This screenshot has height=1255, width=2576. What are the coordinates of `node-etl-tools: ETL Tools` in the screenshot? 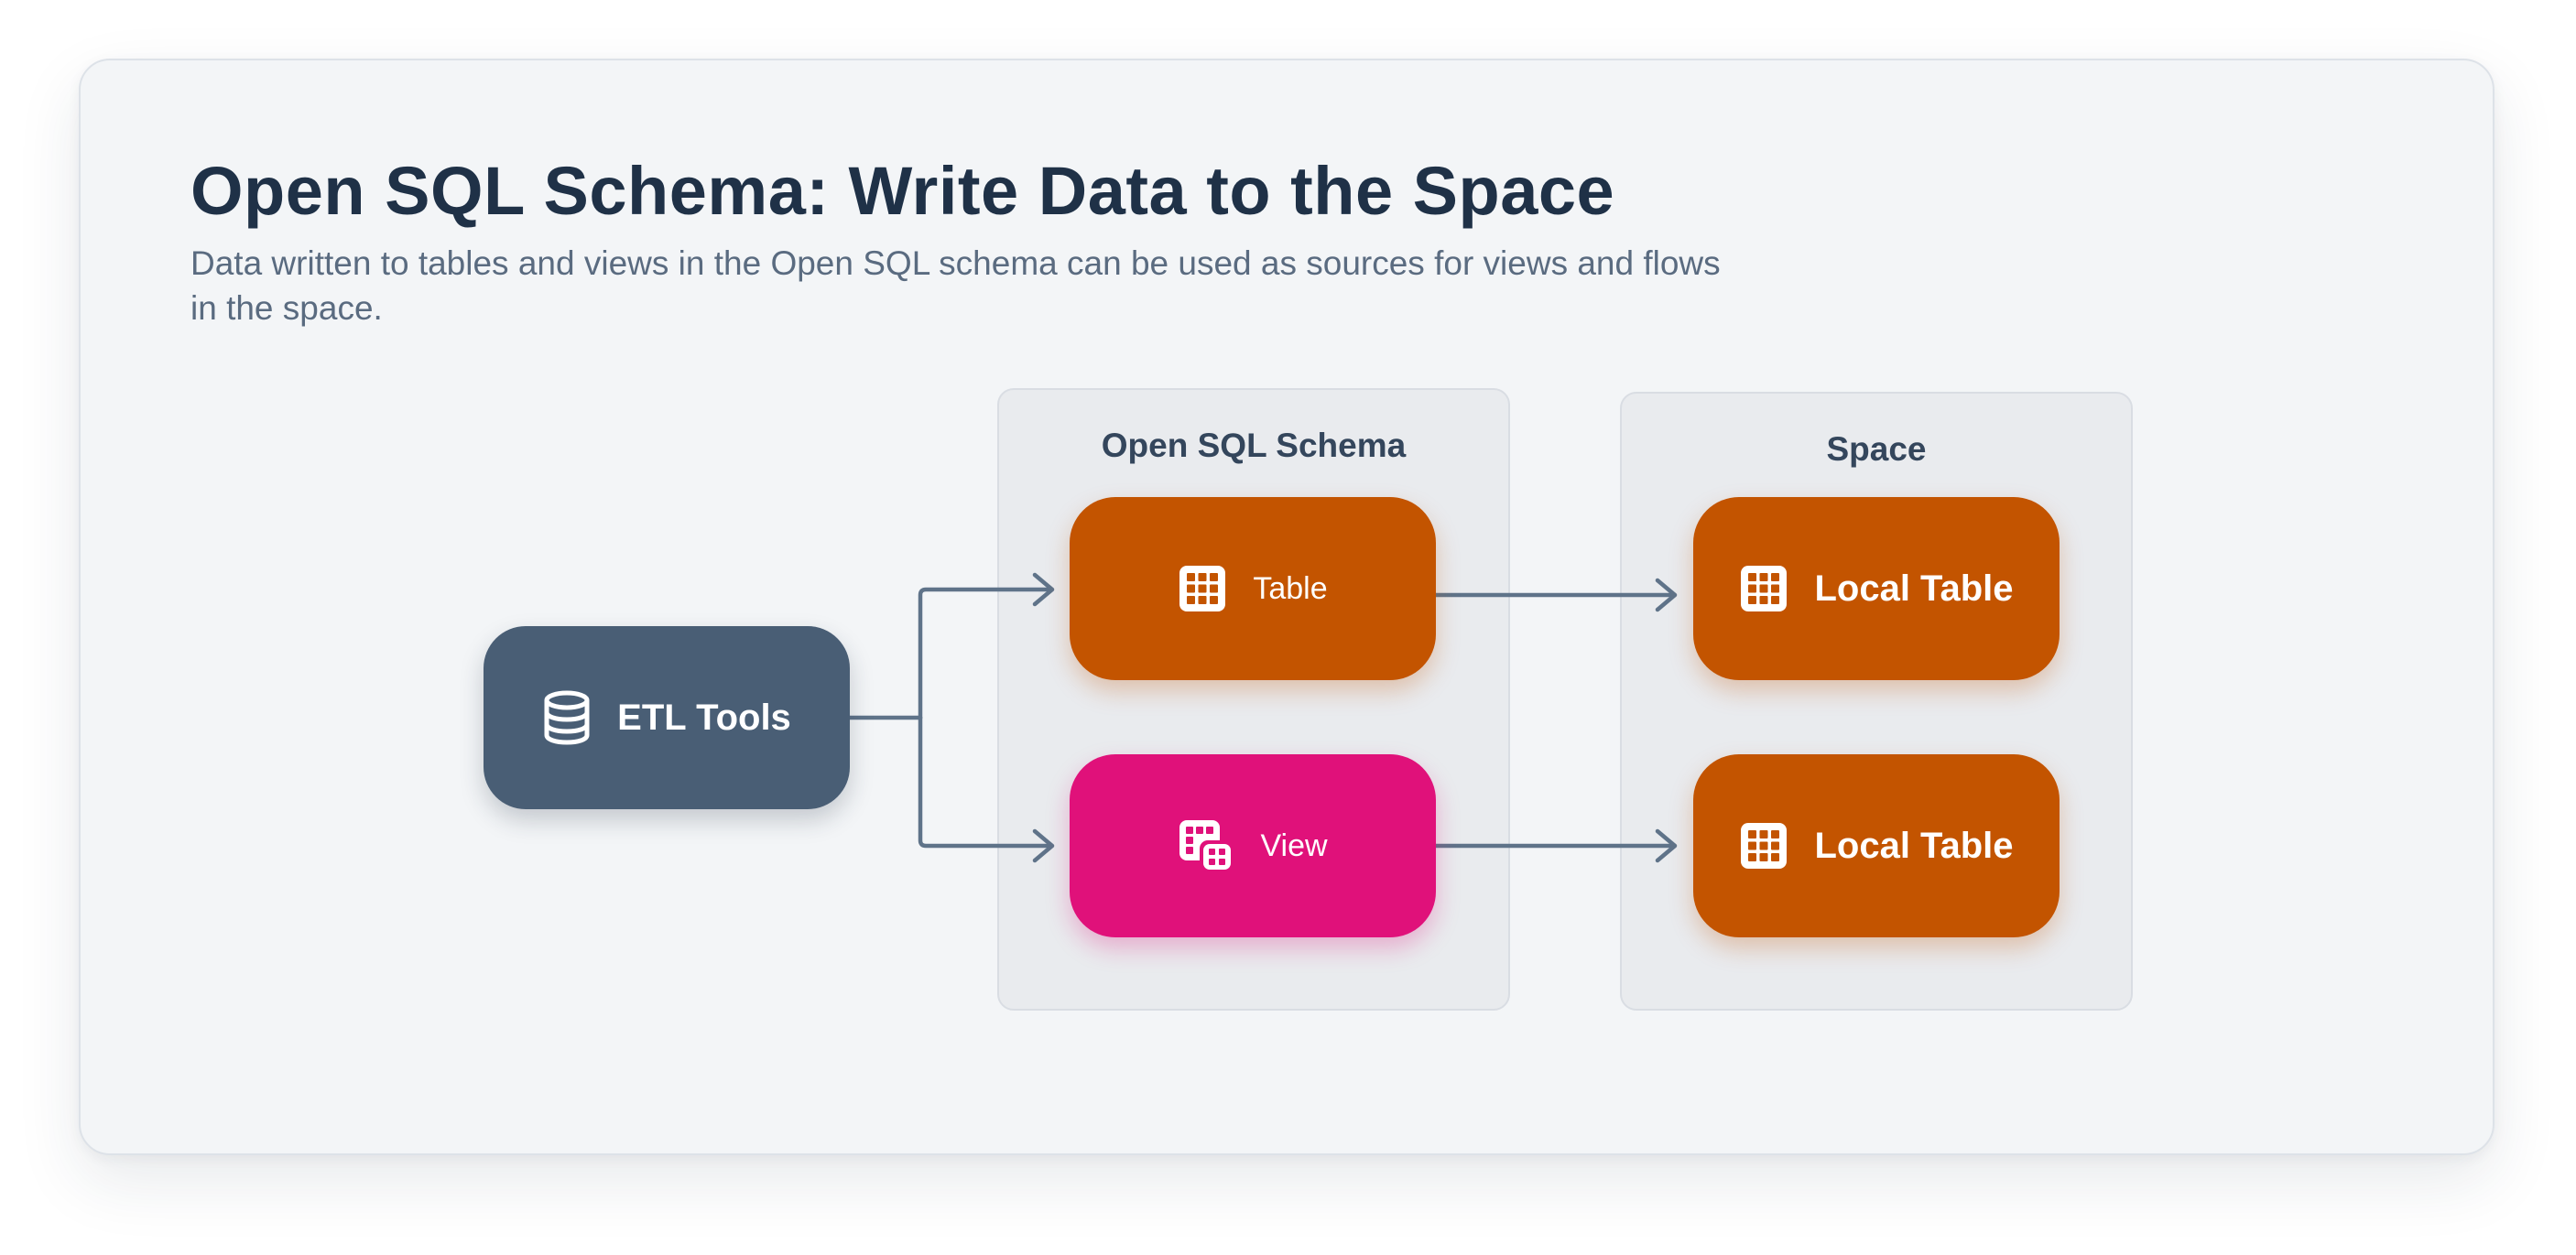 It's located at (667, 717).